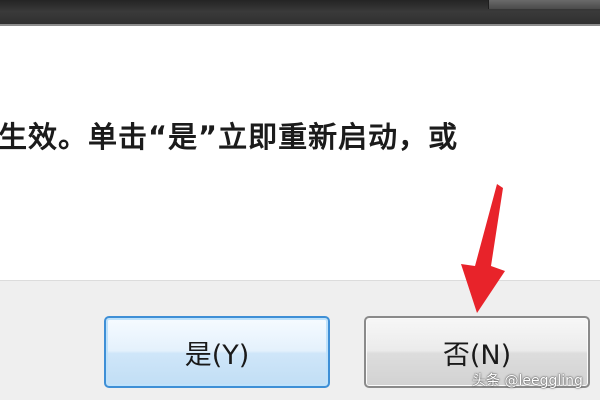  I want to click on dialog-message: 生效。单击“是”立即重新启动，或, so click(229, 137).